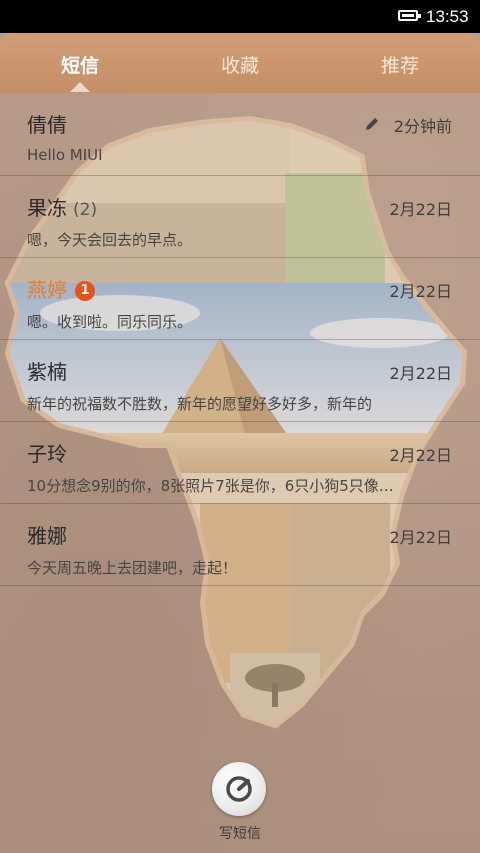 This screenshot has width=480, height=853. Describe the element at coordinates (240, 834) in the screenshot. I see `compose-label: 写短信` at that location.